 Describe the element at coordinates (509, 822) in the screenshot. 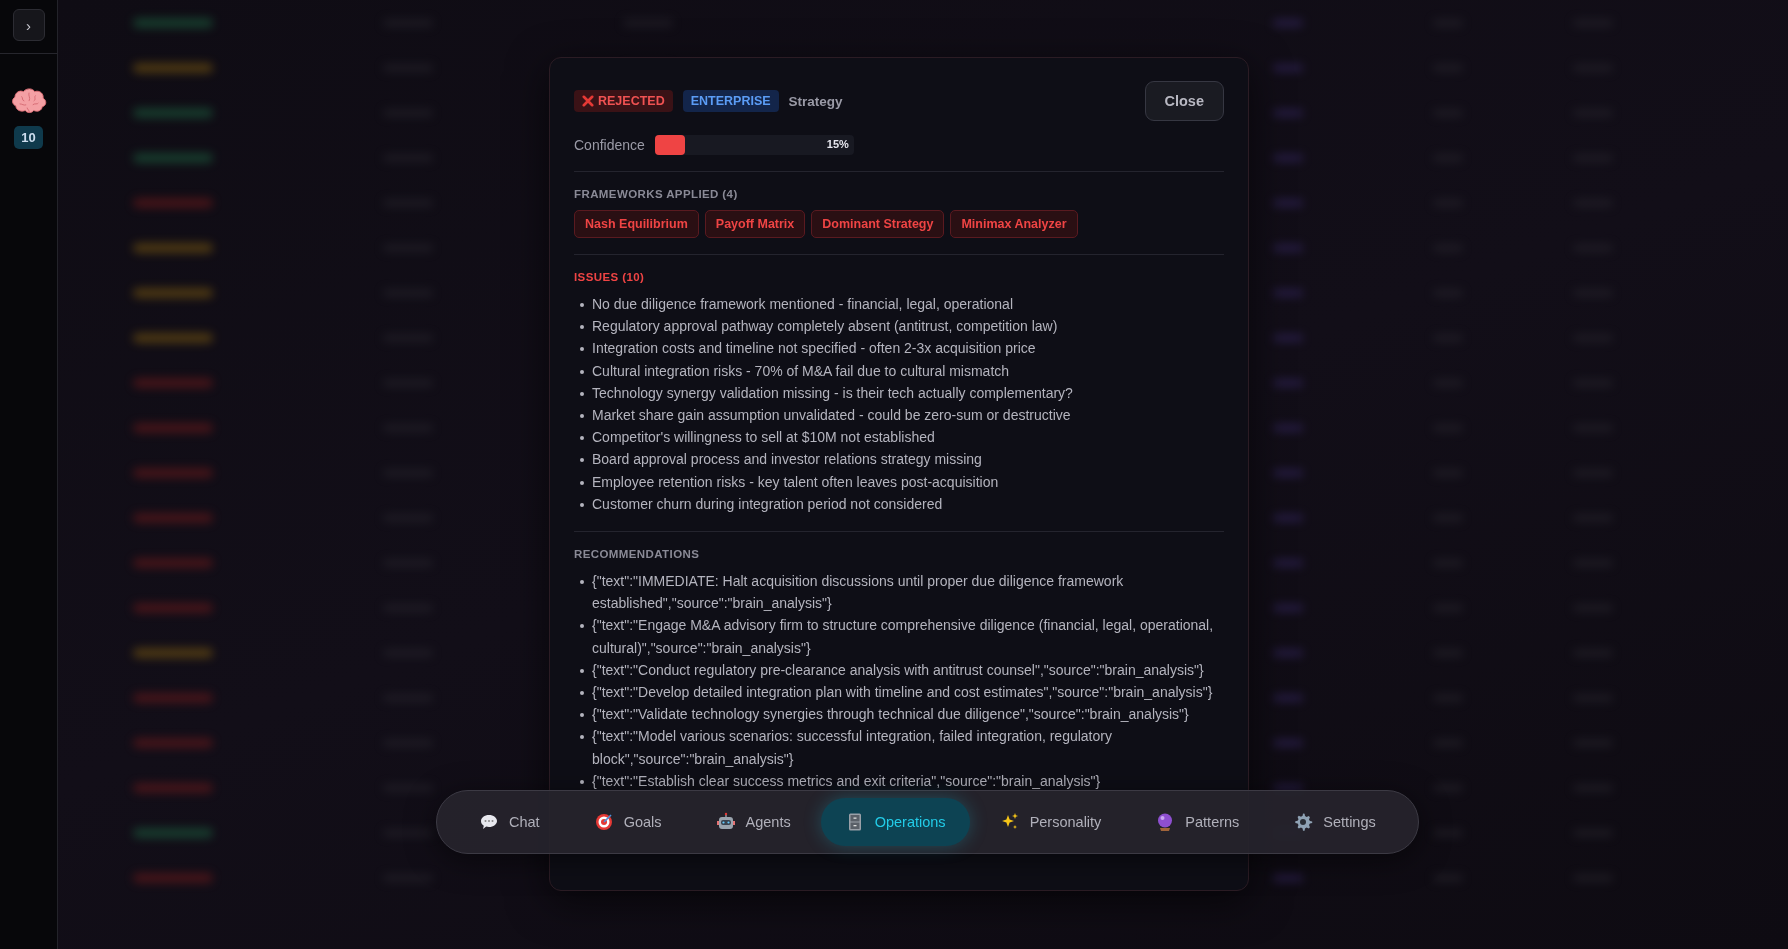

I see `nav-tab: Chat` at that location.